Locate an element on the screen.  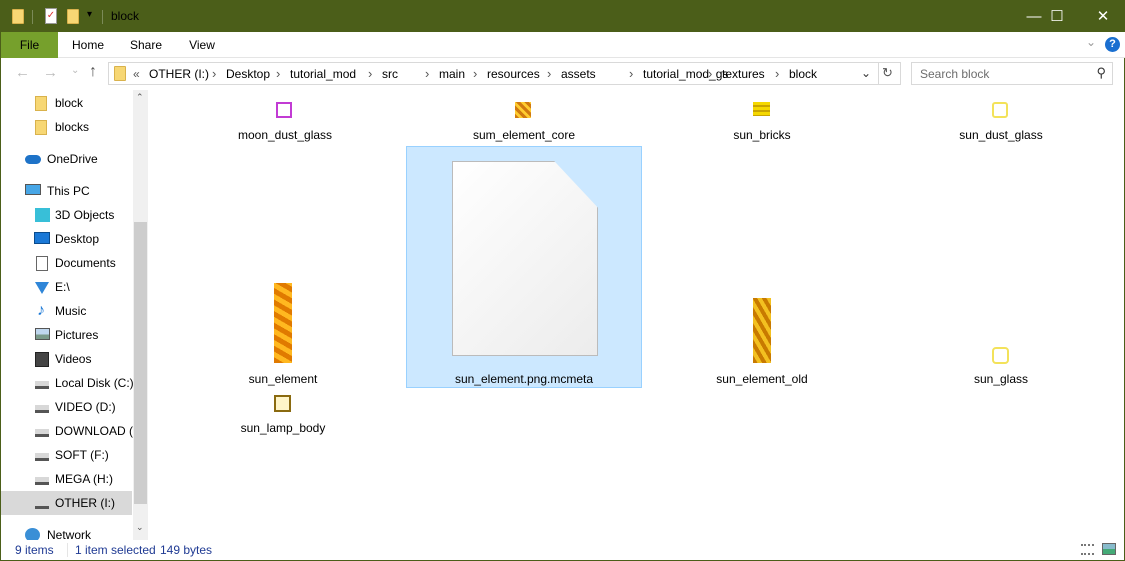
overflow-button: « is located at coordinates (136, 74).